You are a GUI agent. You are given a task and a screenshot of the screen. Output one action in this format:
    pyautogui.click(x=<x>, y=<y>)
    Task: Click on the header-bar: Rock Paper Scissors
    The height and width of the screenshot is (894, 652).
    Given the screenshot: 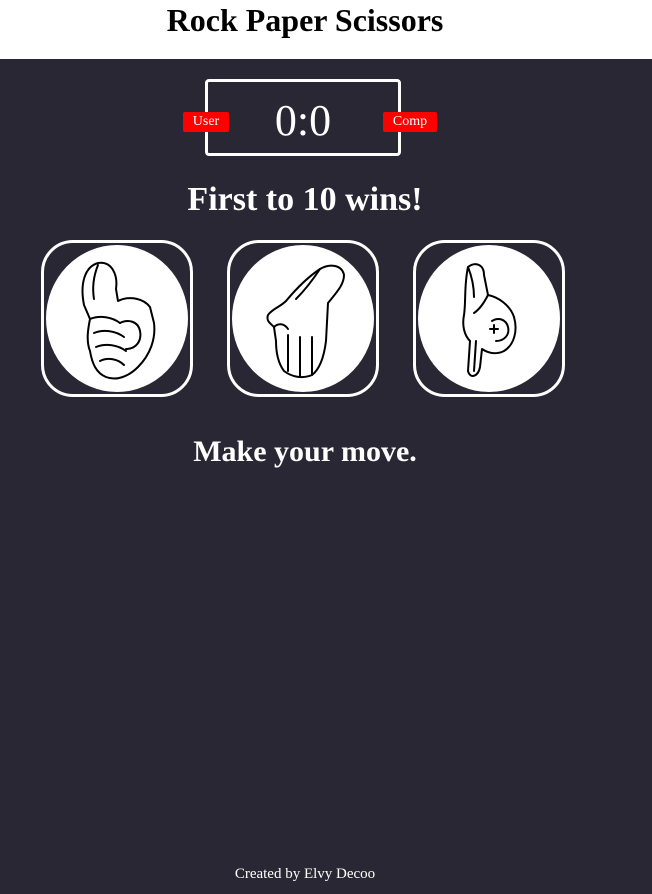 What is the action you would take?
    pyautogui.click(x=326, y=29)
    